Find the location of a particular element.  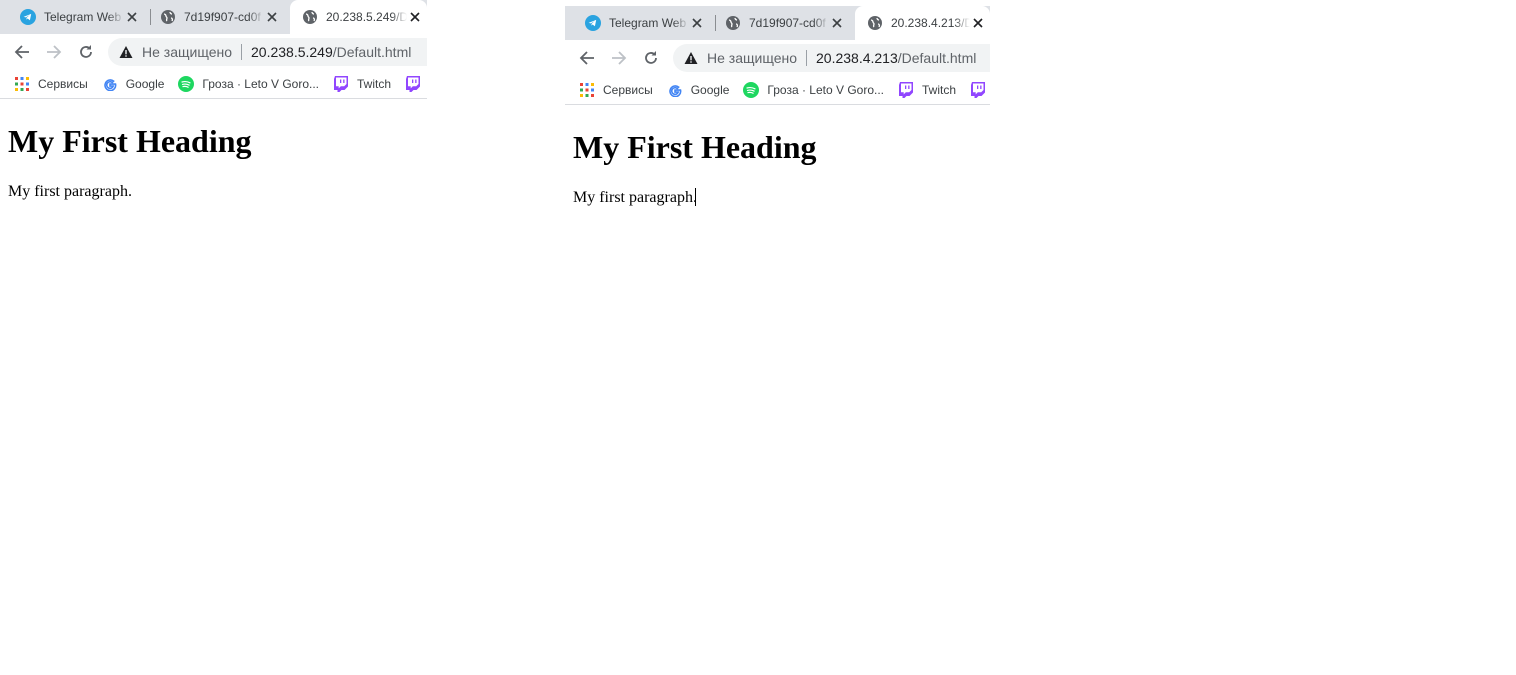

address-bar: Не защищено 20.238.4.213/Default.html is located at coordinates (831, 58).